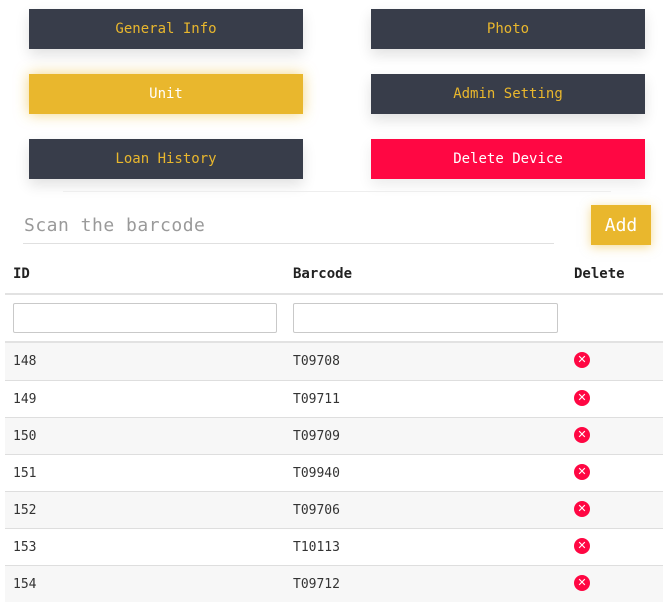  I want to click on add-button: Add, so click(621, 225).